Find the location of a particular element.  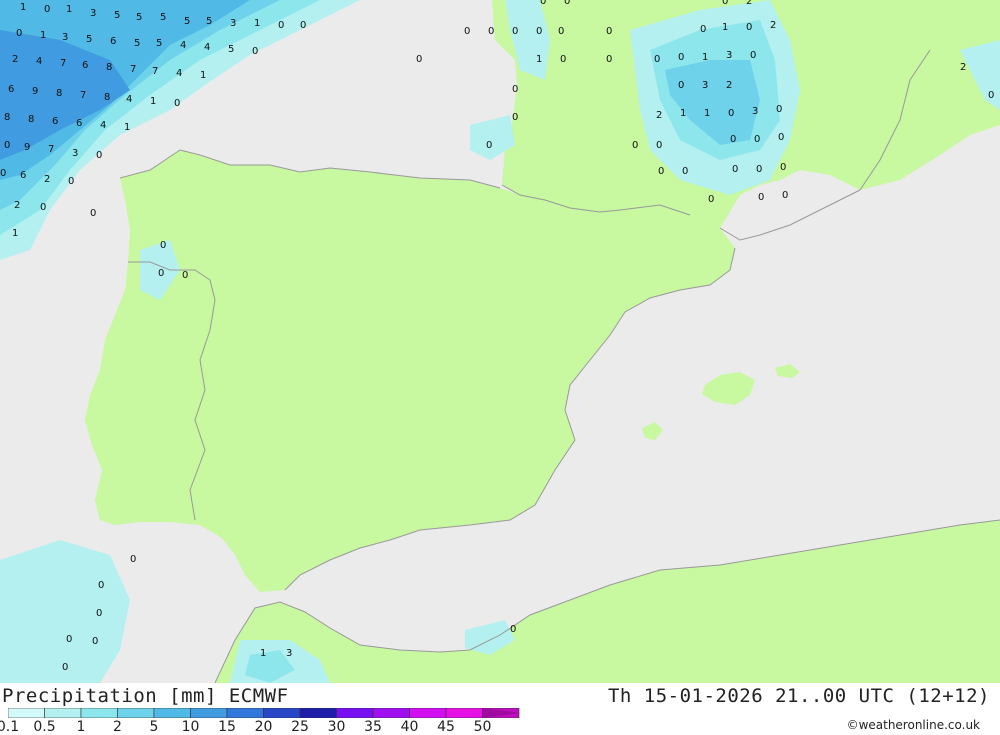

legend-color-bar is located at coordinates (264, 713).